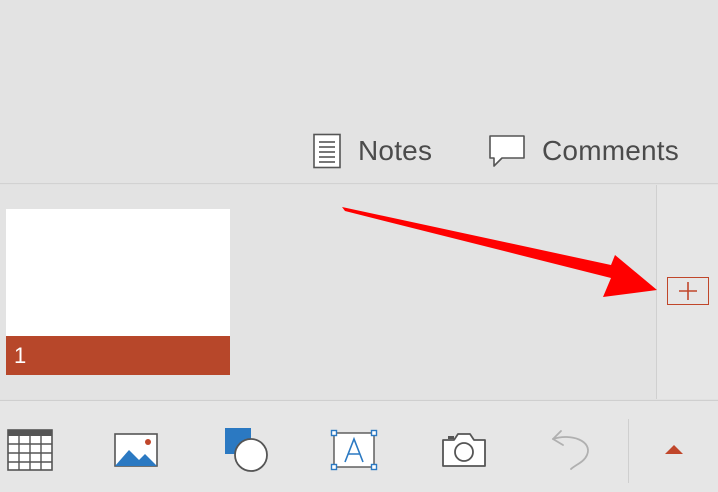  I want to click on slide-number: 1, so click(20, 355).